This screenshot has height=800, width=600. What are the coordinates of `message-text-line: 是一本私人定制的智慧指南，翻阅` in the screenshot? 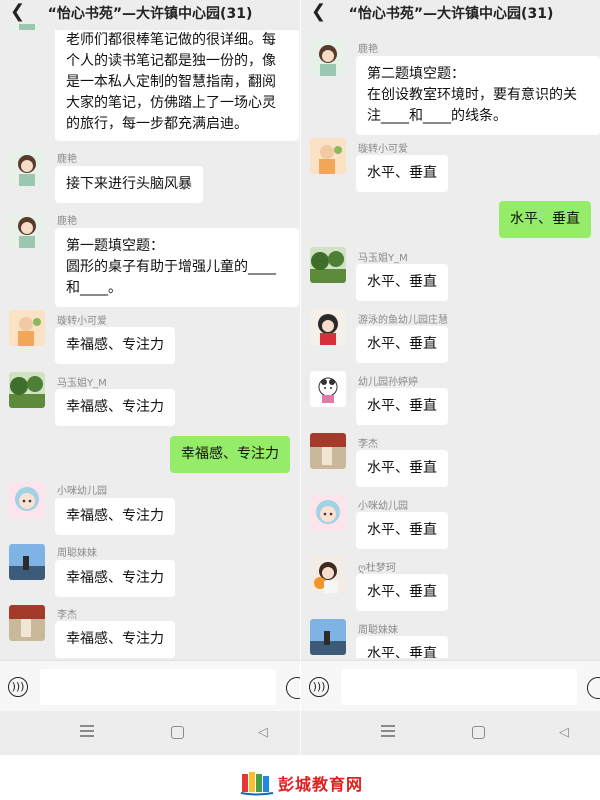 It's located at (171, 82).